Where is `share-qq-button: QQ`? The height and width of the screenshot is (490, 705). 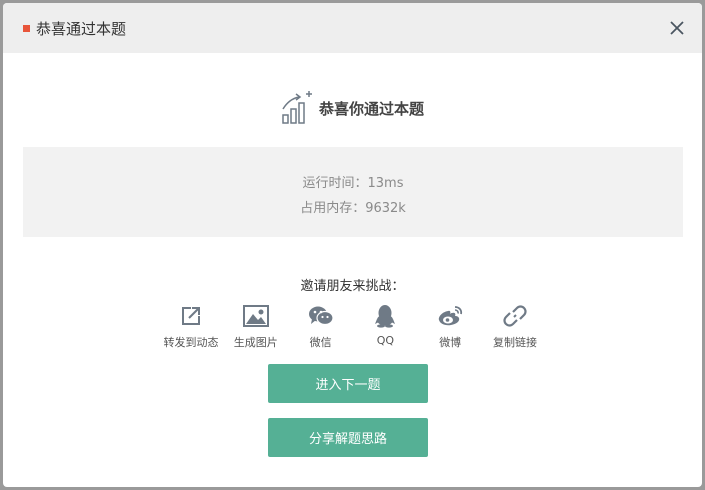 share-qq-button: QQ is located at coordinates (385, 326).